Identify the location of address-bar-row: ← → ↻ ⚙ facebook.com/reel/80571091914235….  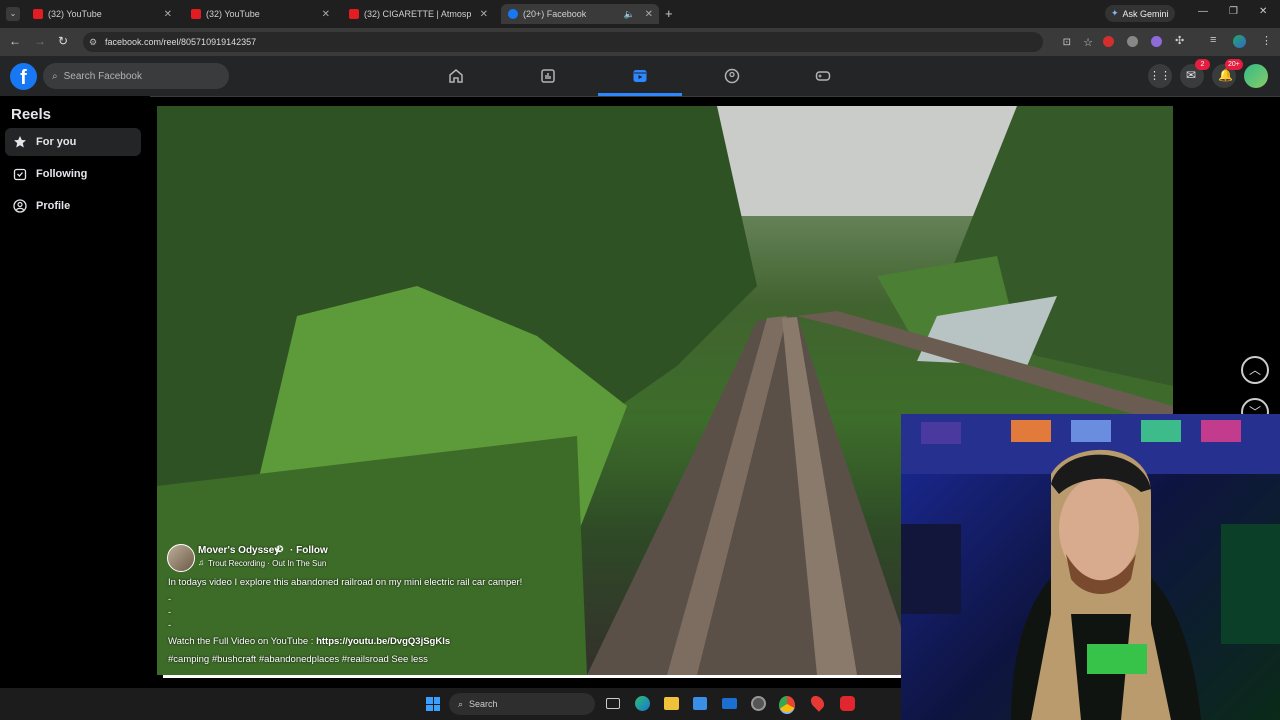
(640, 42).